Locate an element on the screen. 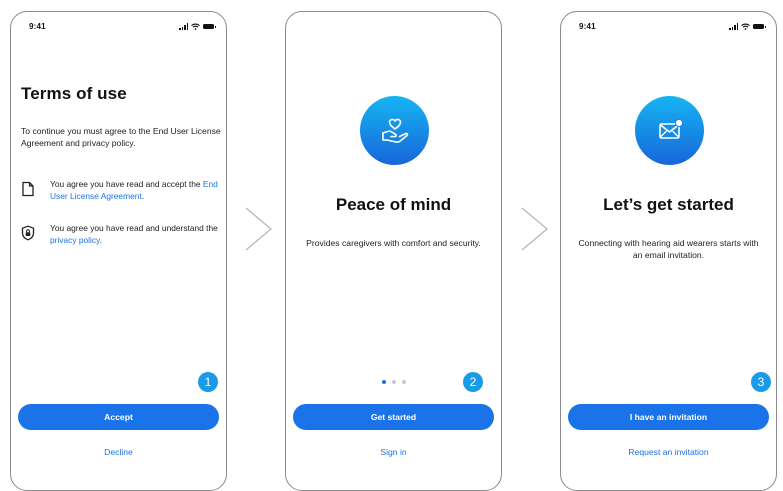 The width and height of the screenshot is (783, 491). heart-hand-icon is located at coordinates (394, 130).